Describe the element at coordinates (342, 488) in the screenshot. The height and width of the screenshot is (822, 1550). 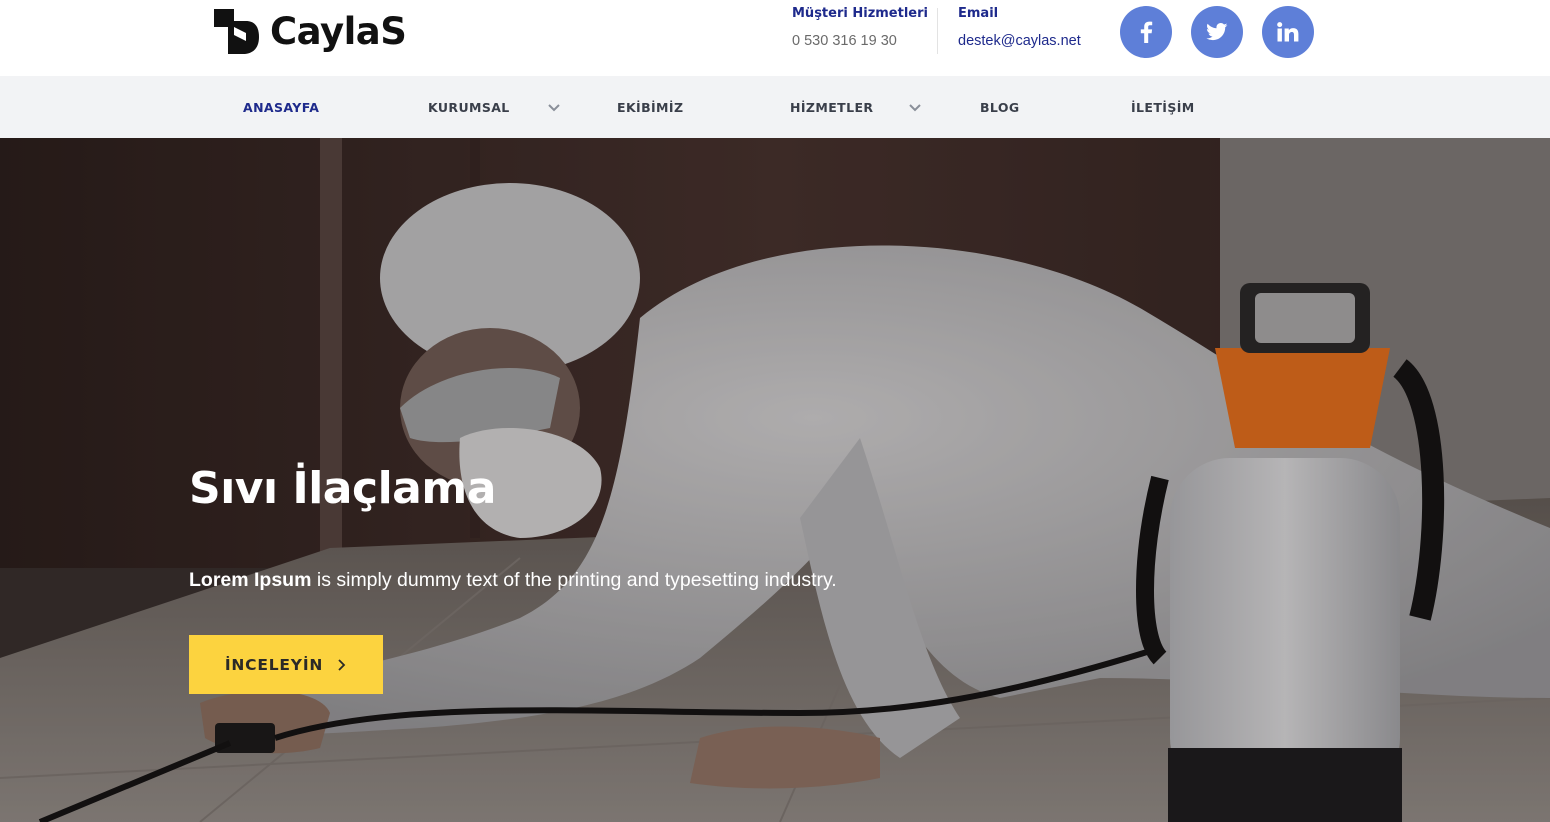
I see `hero-title: Sıvı İlaçlama` at that location.